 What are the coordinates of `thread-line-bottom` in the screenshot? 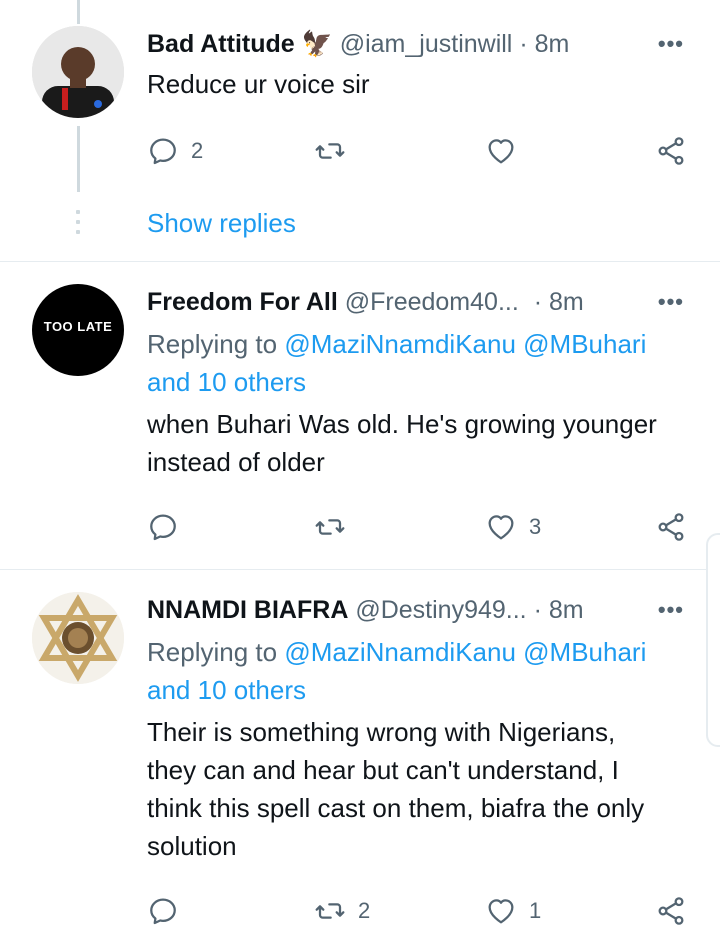 It's located at (78, 159).